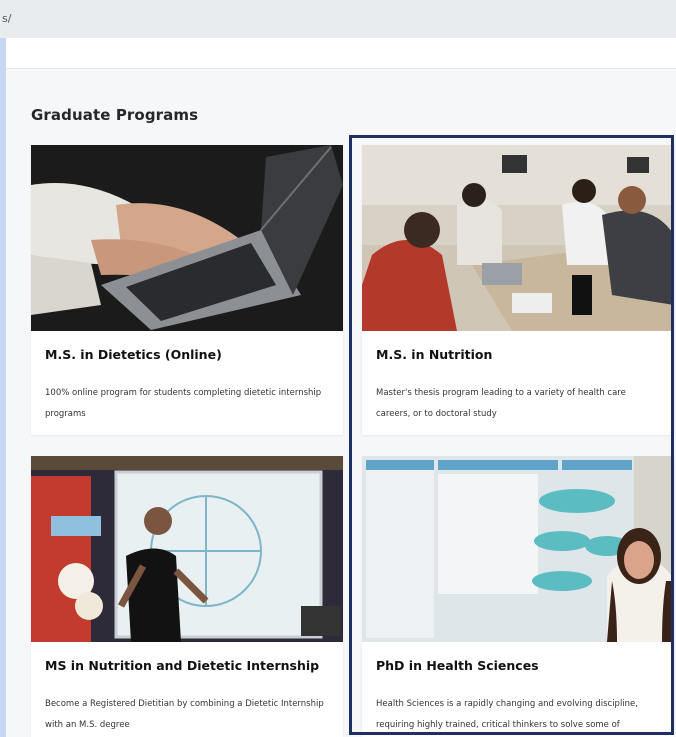 The image size is (676, 737). Describe the element at coordinates (434, 354) in the screenshot. I see `program-title: M.S. in Nutrition` at that location.